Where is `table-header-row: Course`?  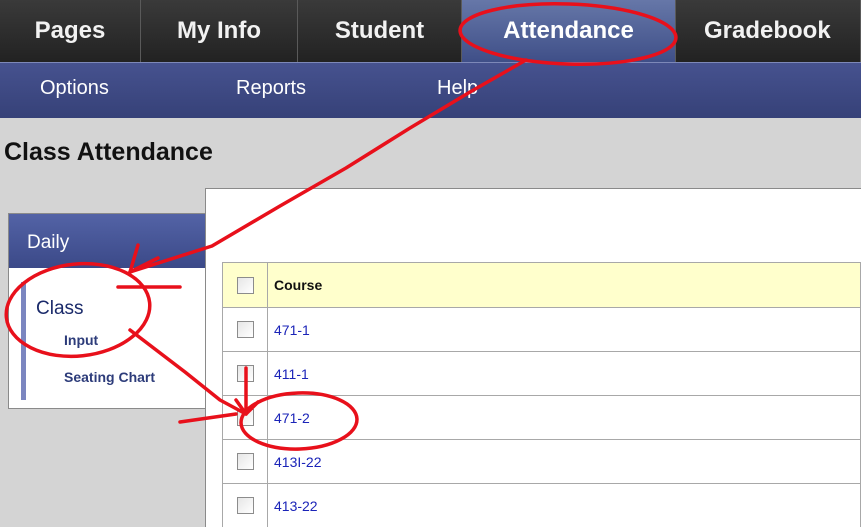
table-header-row: Course is located at coordinates (541, 285).